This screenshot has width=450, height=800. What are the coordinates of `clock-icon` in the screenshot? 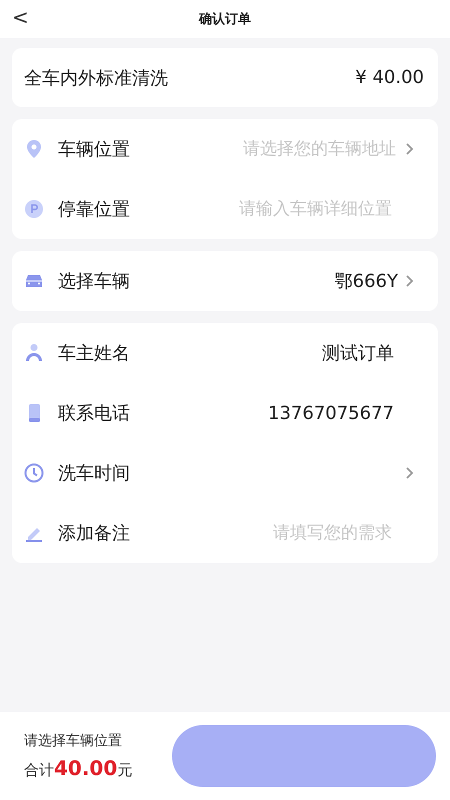 It's located at (34, 473).